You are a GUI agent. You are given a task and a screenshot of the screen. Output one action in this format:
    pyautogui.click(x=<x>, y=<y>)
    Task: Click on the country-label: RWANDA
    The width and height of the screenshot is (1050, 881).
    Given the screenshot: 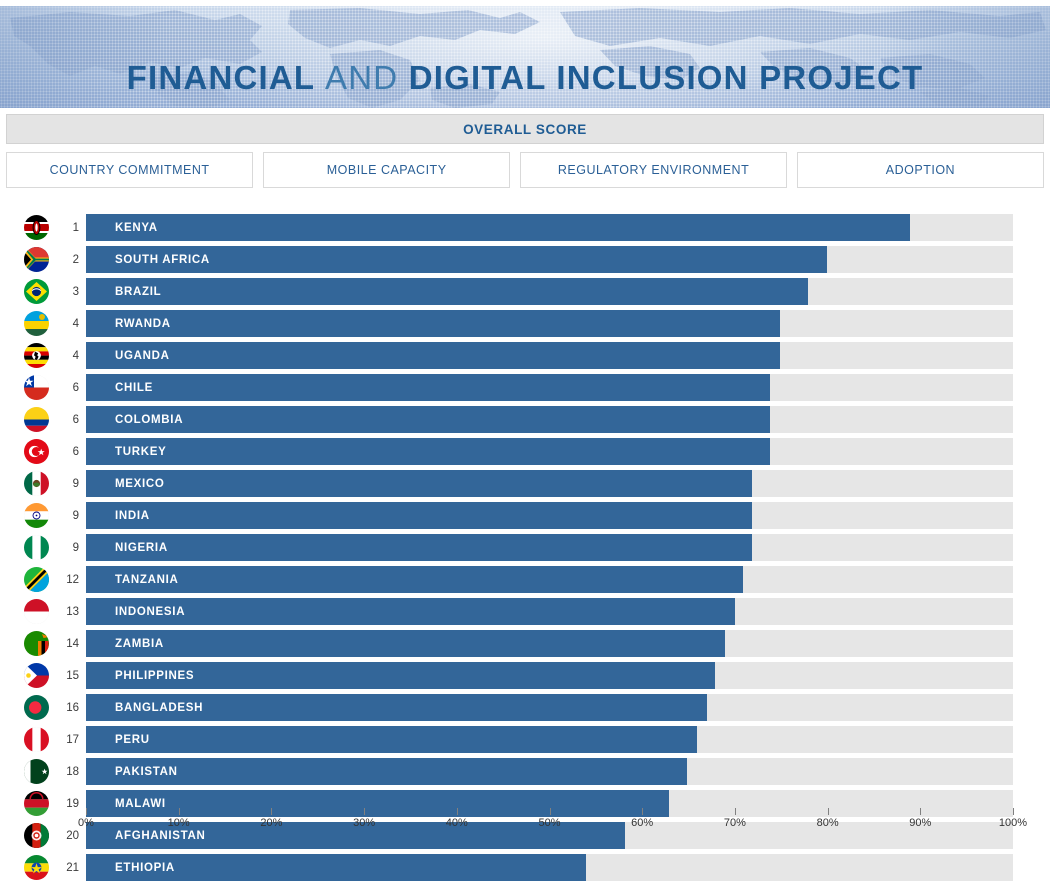 What is the action you would take?
    pyautogui.click(x=143, y=323)
    